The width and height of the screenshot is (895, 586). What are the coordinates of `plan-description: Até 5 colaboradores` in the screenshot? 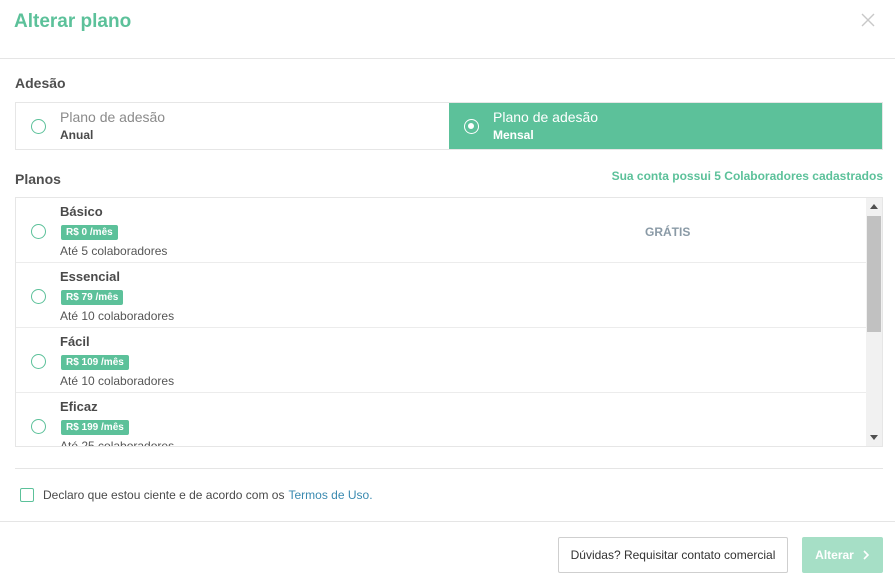 It's located at (114, 251).